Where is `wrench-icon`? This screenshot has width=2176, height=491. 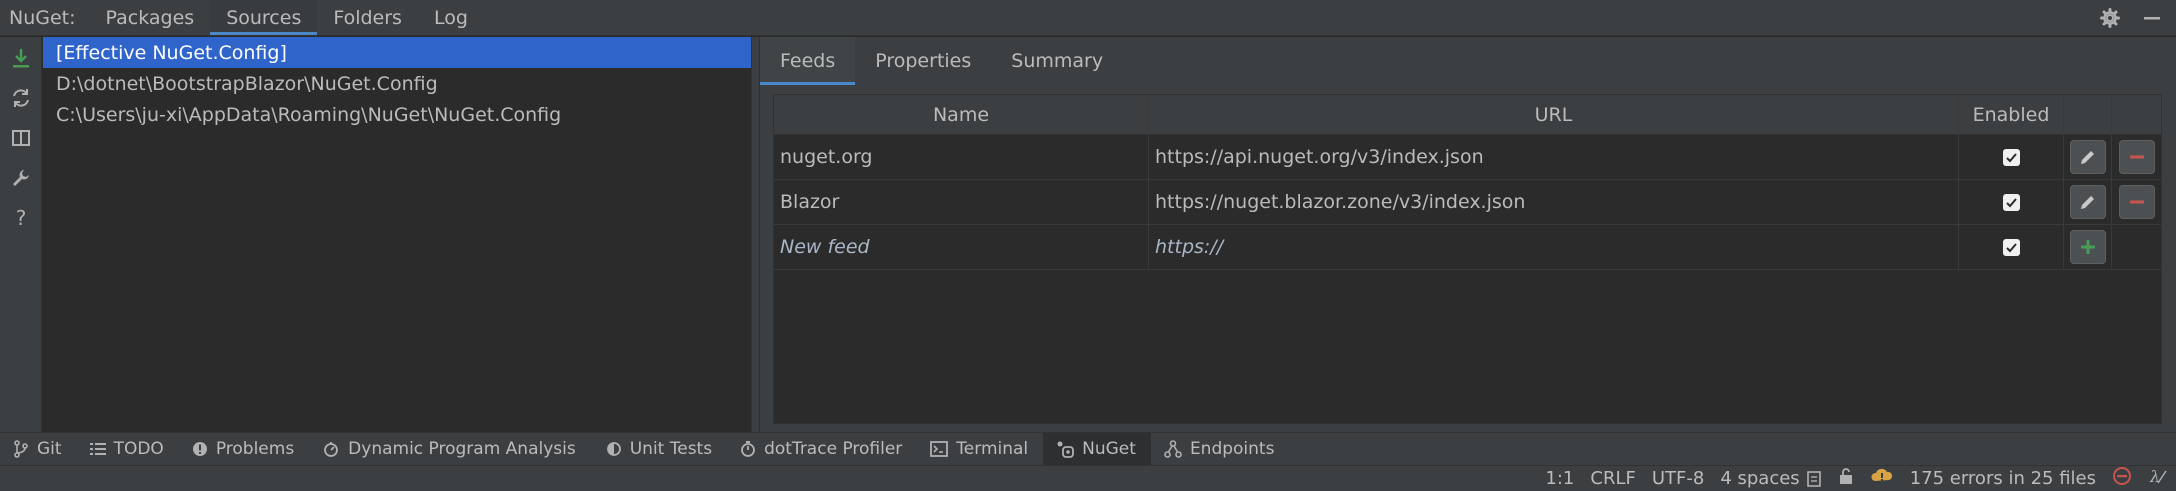 wrench-icon is located at coordinates (21, 178).